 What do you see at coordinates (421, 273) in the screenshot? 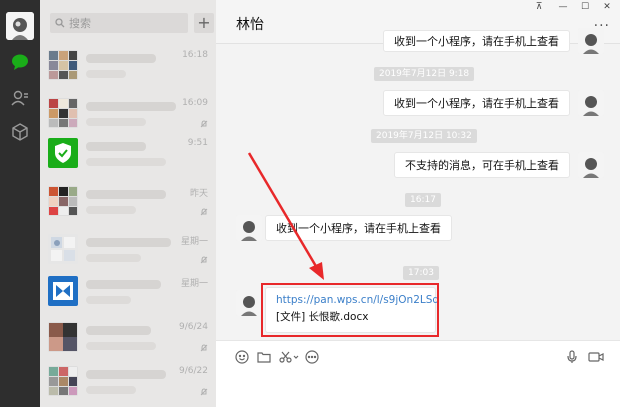
I see `timestamp: 17:03` at bounding box center [421, 273].